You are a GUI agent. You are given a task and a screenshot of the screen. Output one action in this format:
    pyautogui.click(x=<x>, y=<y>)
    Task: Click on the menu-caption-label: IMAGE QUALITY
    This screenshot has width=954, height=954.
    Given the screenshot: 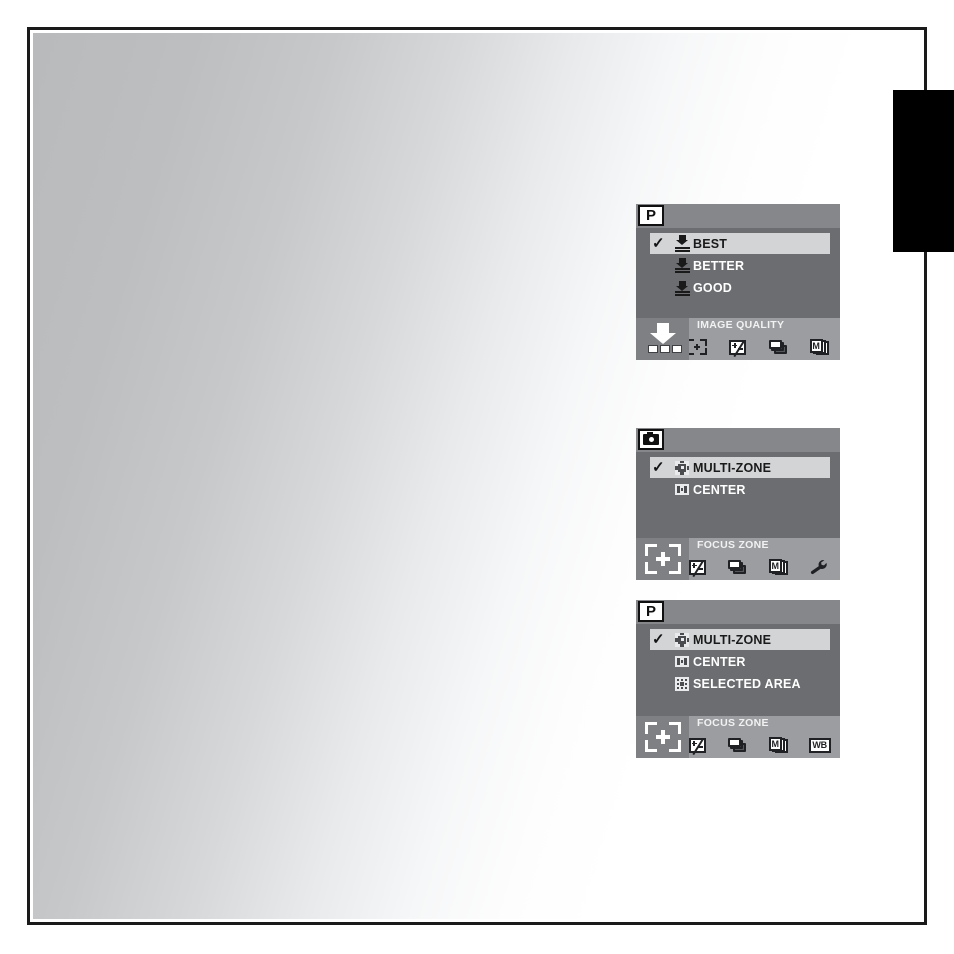 What is the action you would take?
    pyautogui.click(x=741, y=325)
    